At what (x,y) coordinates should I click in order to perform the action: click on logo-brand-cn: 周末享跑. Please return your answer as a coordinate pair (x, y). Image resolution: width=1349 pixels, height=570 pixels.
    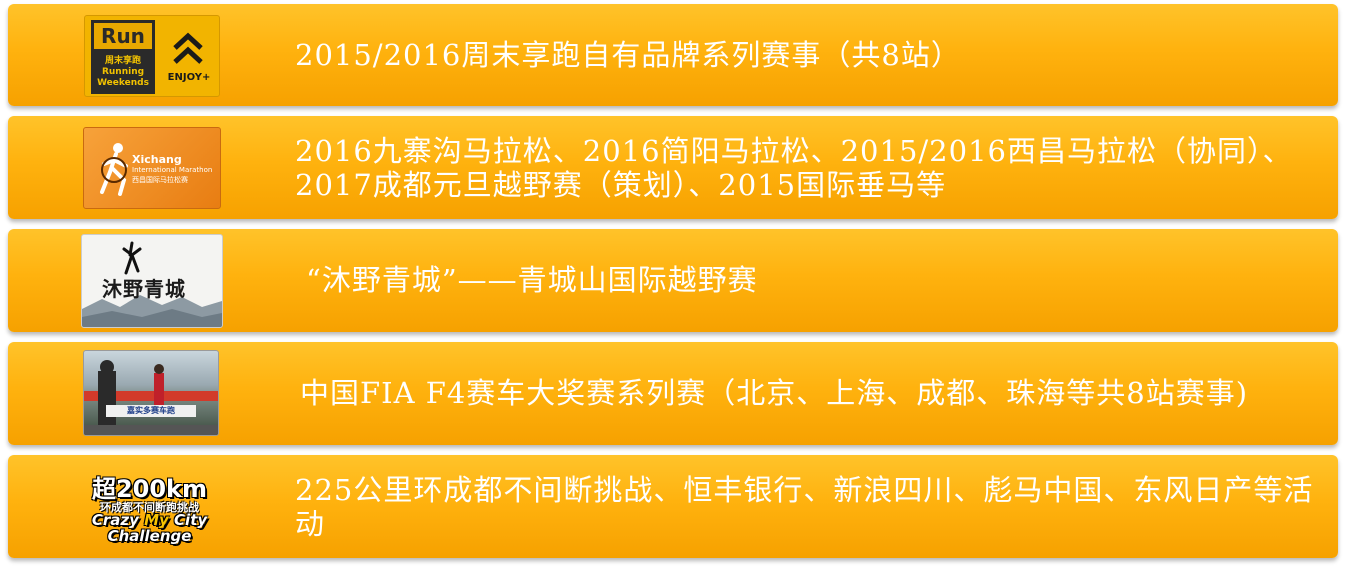
    Looking at the image, I should click on (122, 61).